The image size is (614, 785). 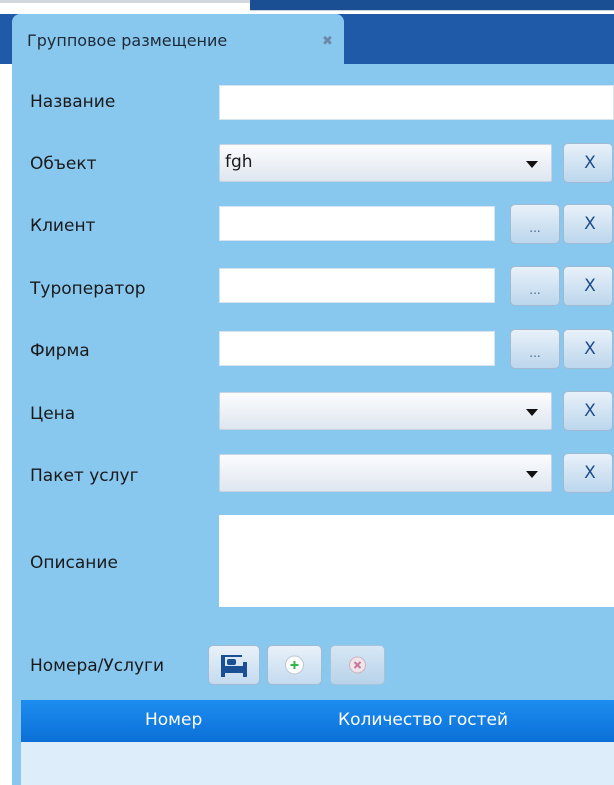 What do you see at coordinates (588, 473) in the screenshot?
I see `package-clear-button: X` at bounding box center [588, 473].